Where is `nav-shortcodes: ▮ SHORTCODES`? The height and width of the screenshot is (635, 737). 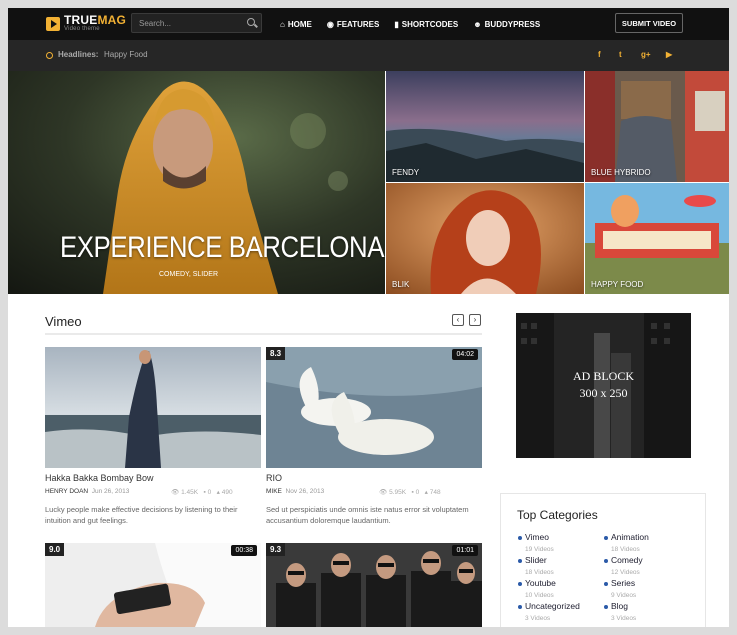
nav-shortcodes: ▮ SHORTCODES is located at coordinates (426, 24).